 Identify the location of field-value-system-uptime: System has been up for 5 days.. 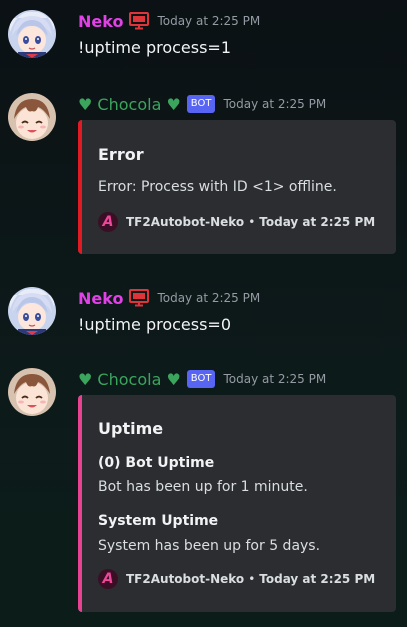
(209, 546).